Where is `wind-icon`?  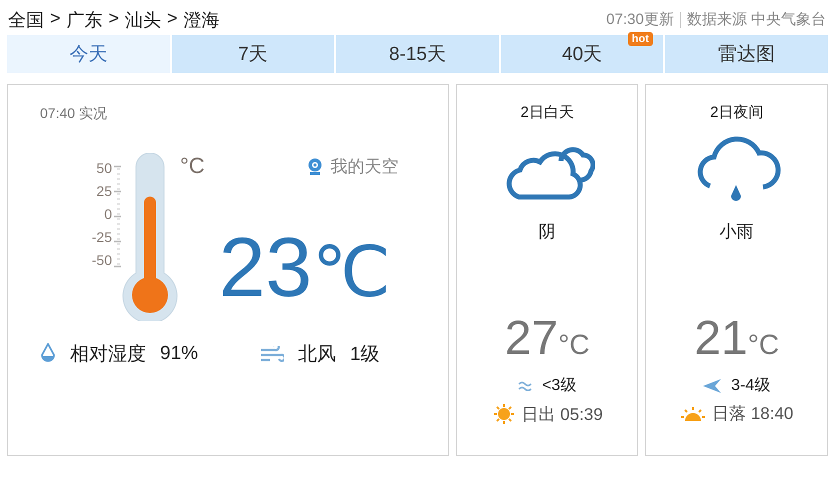
wind-icon is located at coordinates (272, 354).